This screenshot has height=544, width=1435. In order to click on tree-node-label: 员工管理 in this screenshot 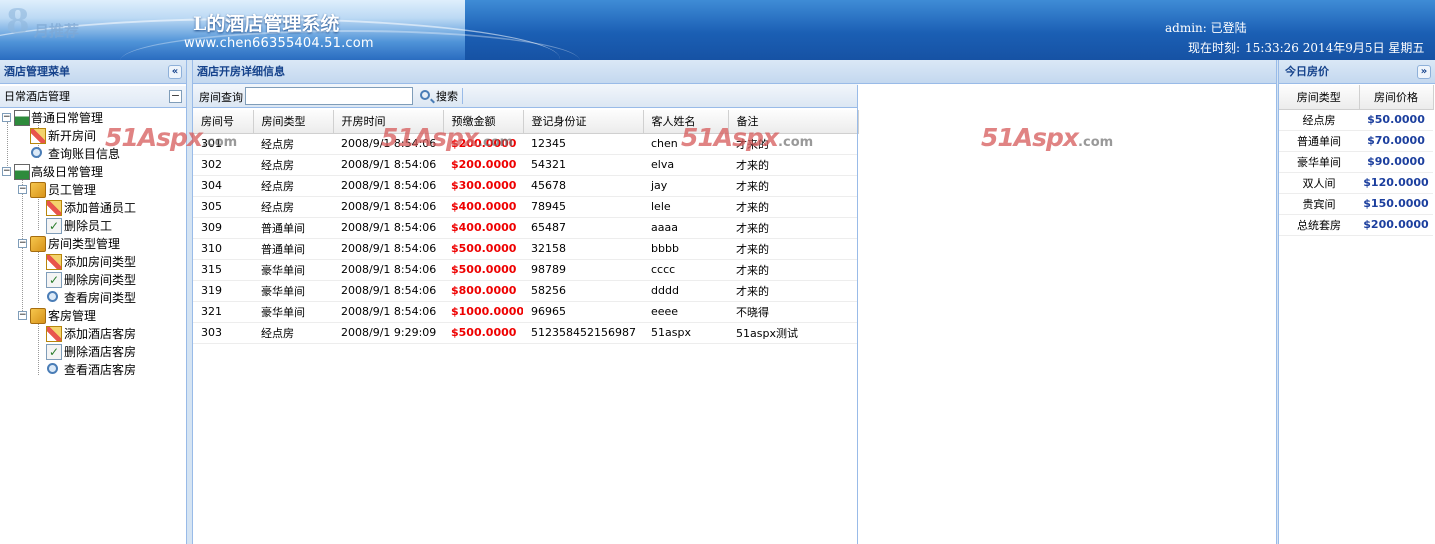, I will do `click(72, 190)`.